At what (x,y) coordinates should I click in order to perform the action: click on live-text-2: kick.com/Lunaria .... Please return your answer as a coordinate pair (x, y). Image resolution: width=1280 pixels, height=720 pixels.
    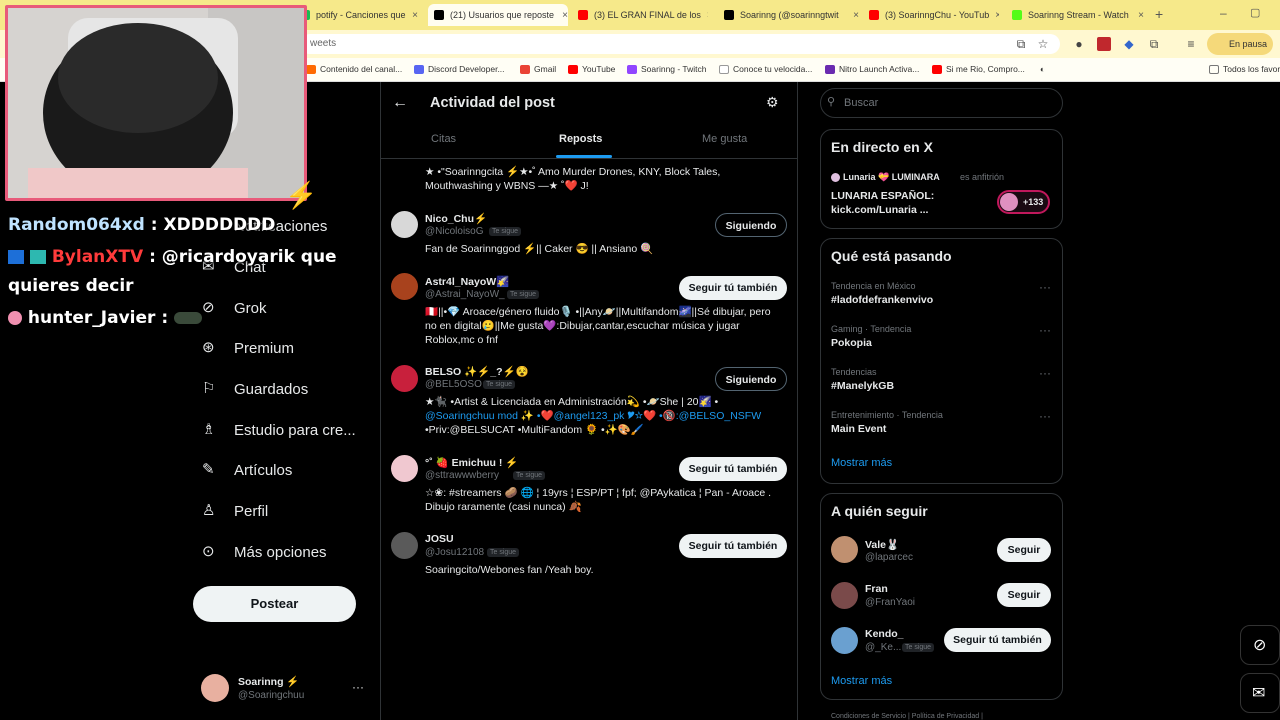
    Looking at the image, I should click on (879, 210).